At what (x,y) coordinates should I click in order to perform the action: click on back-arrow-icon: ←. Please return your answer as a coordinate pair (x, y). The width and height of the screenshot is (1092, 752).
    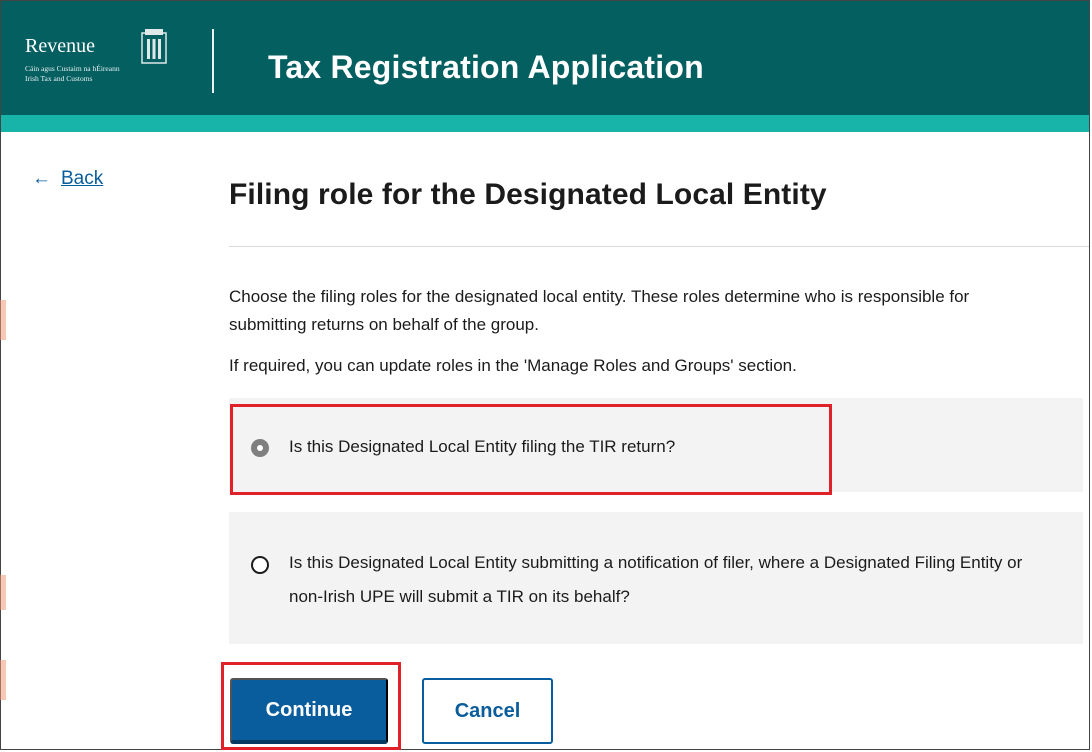
    Looking at the image, I should click on (41, 178).